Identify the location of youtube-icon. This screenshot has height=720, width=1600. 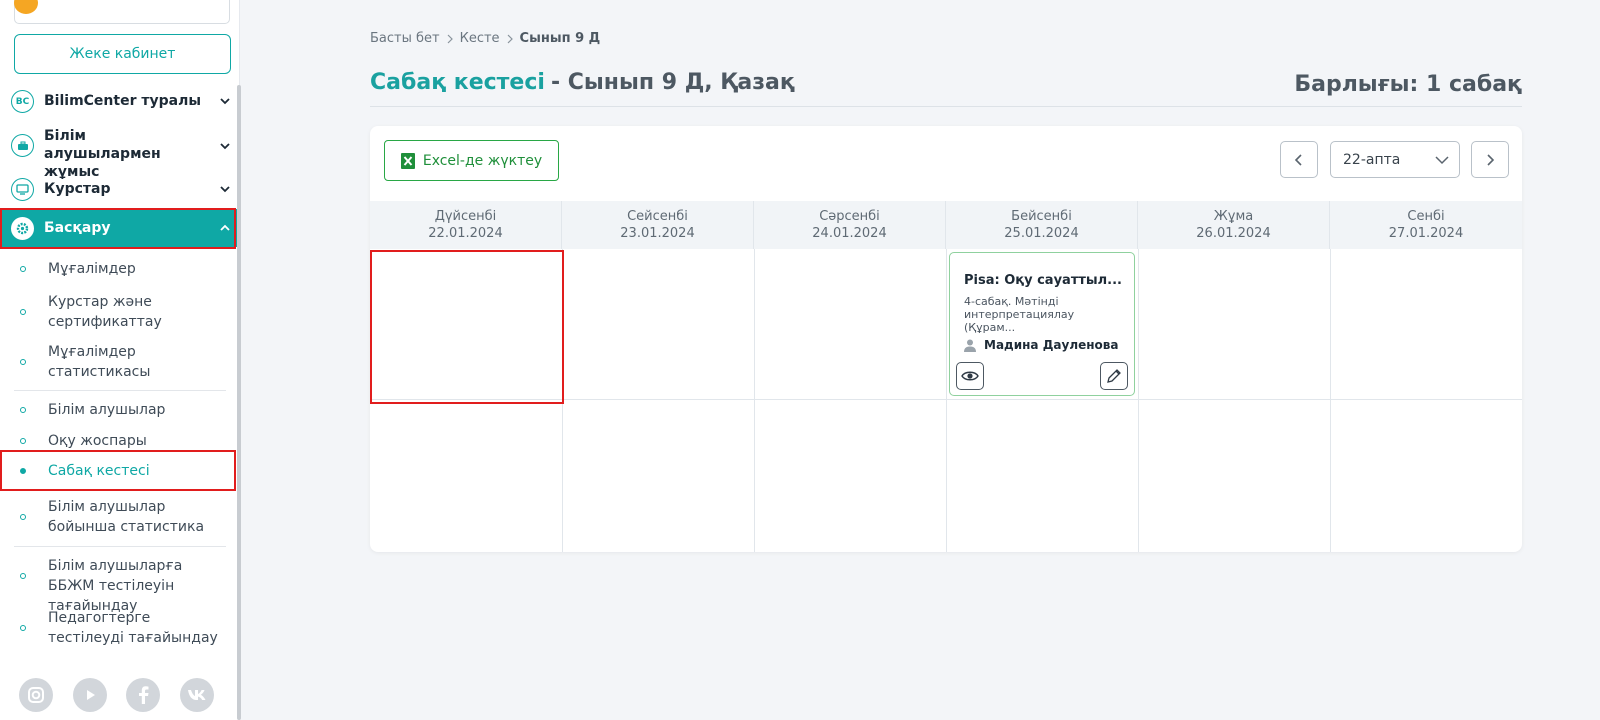
(90, 695).